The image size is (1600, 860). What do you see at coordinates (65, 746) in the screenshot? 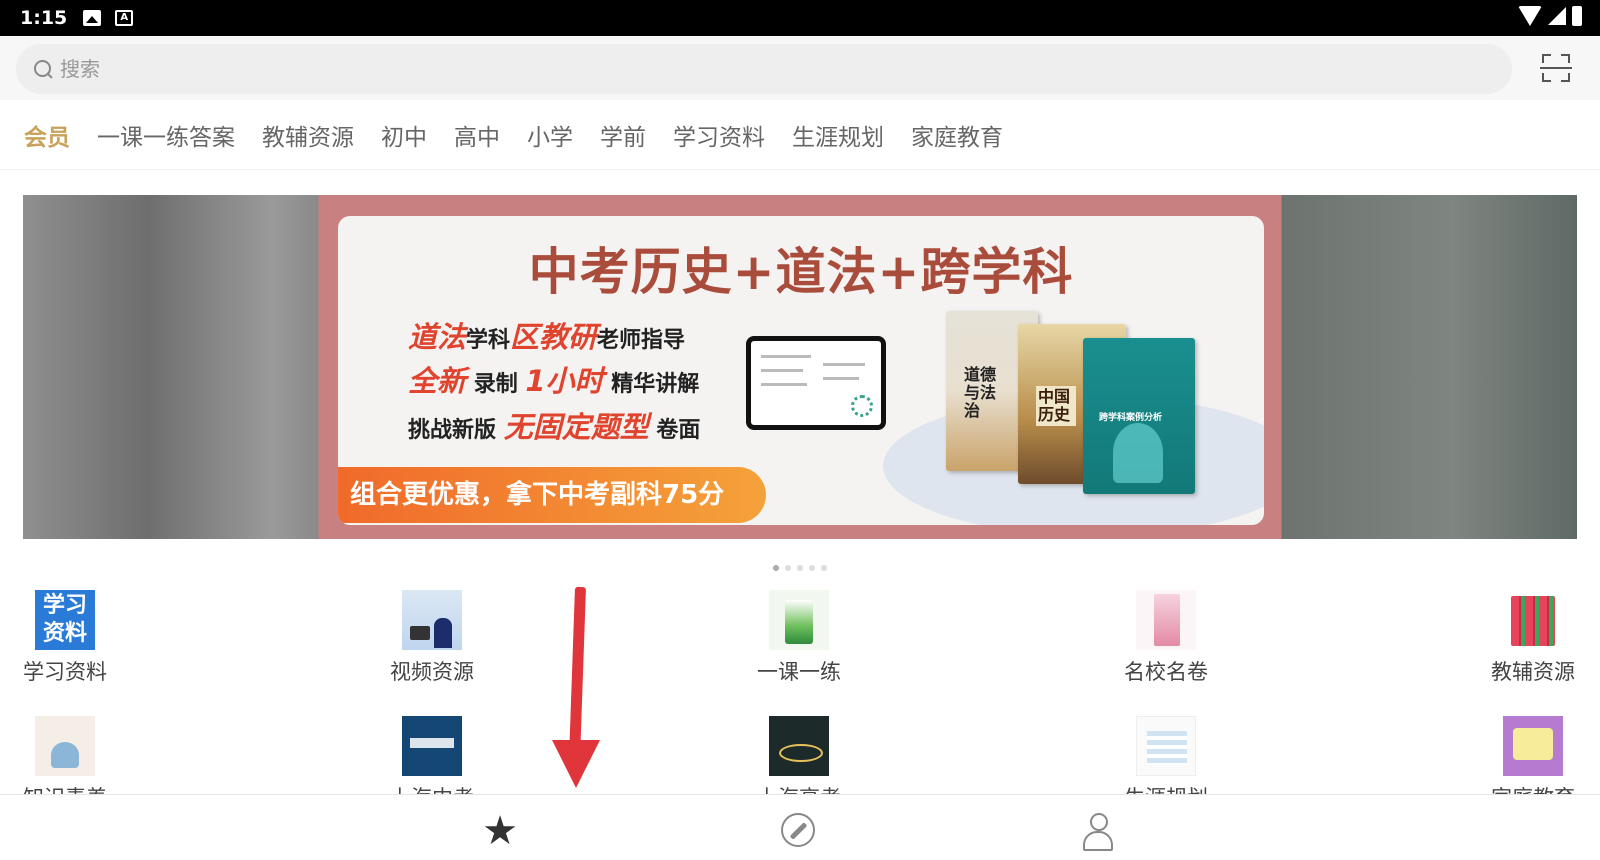
I see `knowledge-thumb` at bounding box center [65, 746].